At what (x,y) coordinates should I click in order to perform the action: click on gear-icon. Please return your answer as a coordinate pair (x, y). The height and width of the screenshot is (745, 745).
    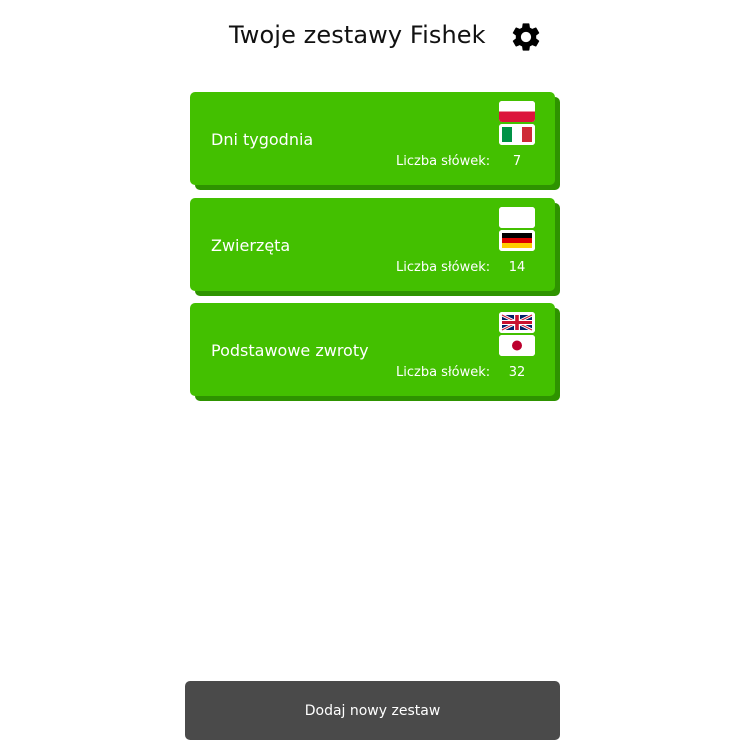
    Looking at the image, I should click on (526, 37).